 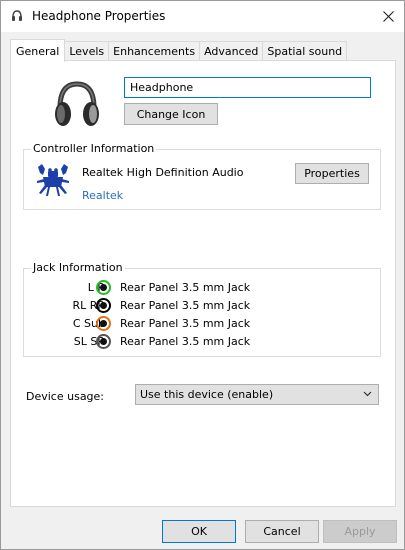 What do you see at coordinates (38, 50) in the screenshot?
I see `tab-general: General` at bounding box center [38, 50].